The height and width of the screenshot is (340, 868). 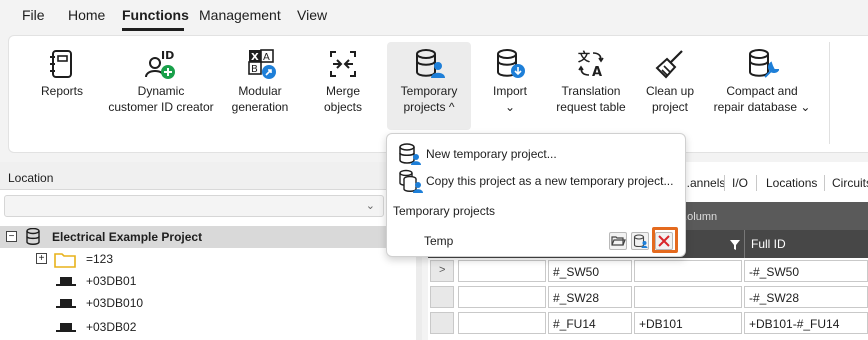 I want to click on temporary-project-database-button, so click(x=640, y=241).